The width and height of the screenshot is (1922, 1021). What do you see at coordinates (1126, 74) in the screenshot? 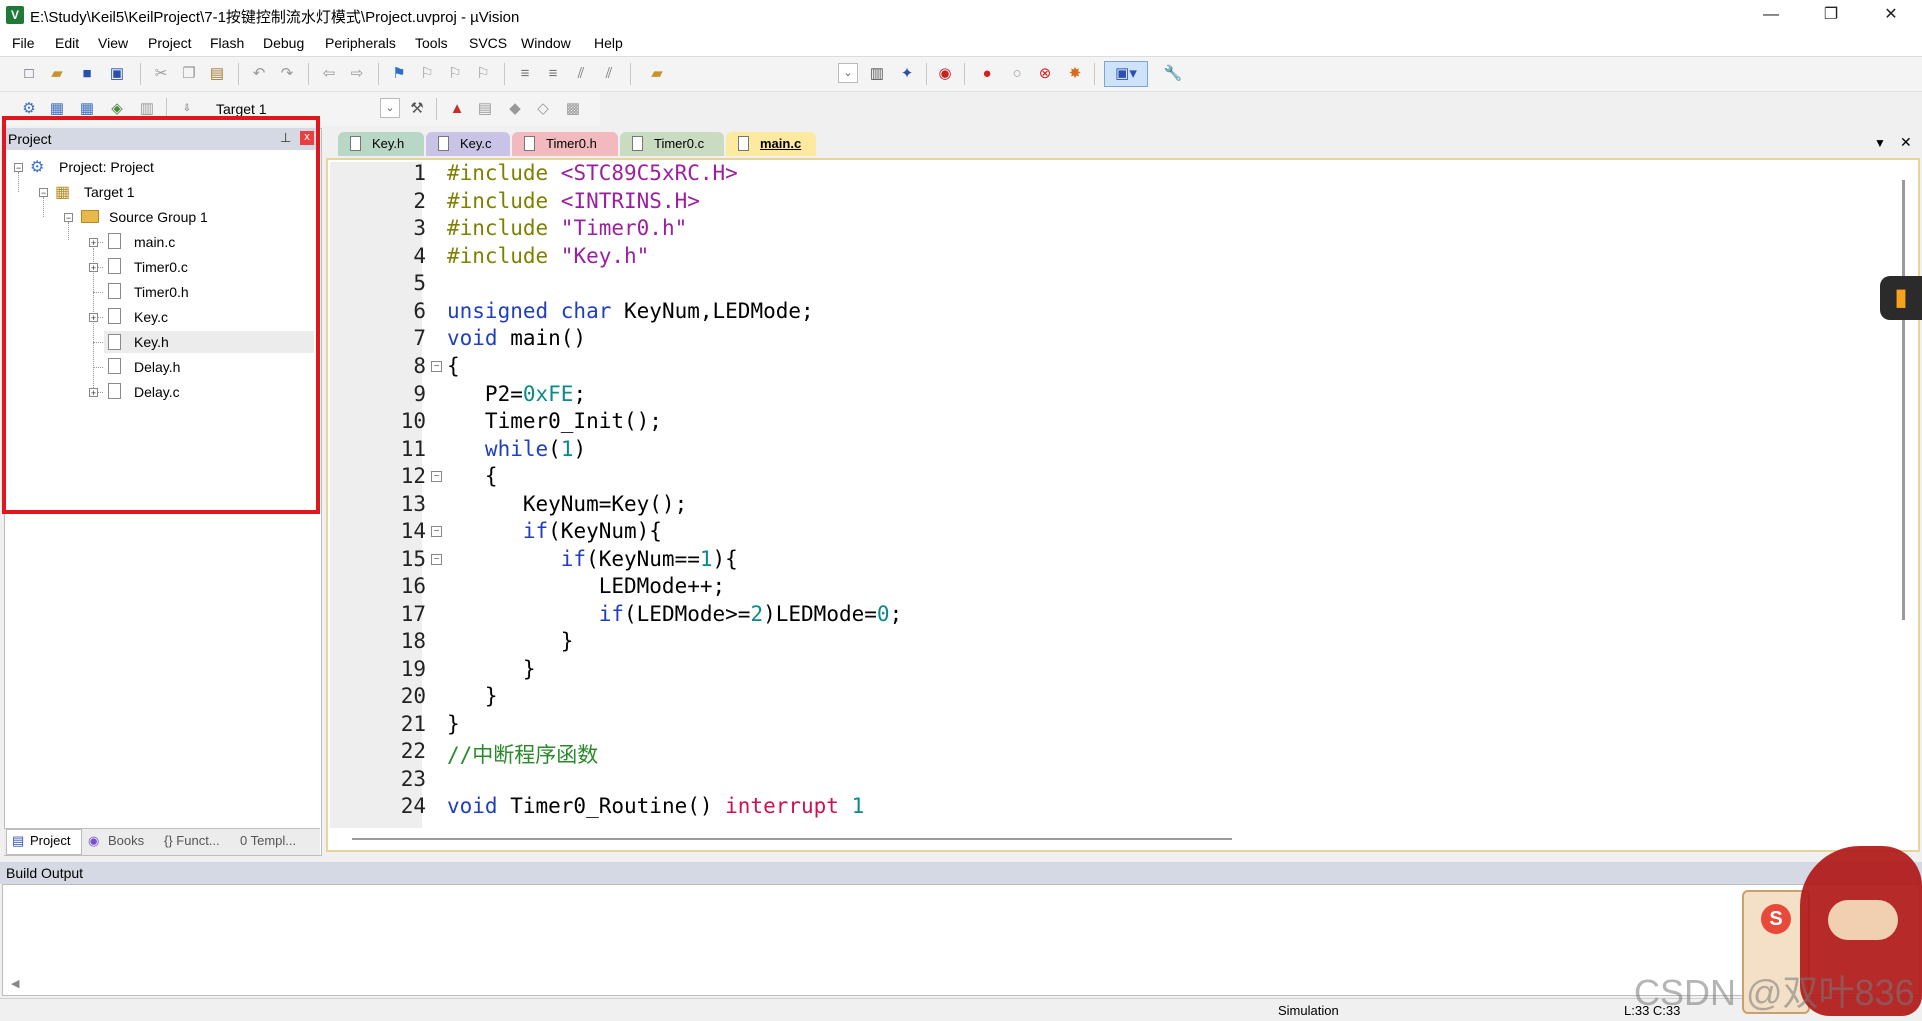
I see `window-layout-icon: ▣▾` at bounding box center [1126, 74].